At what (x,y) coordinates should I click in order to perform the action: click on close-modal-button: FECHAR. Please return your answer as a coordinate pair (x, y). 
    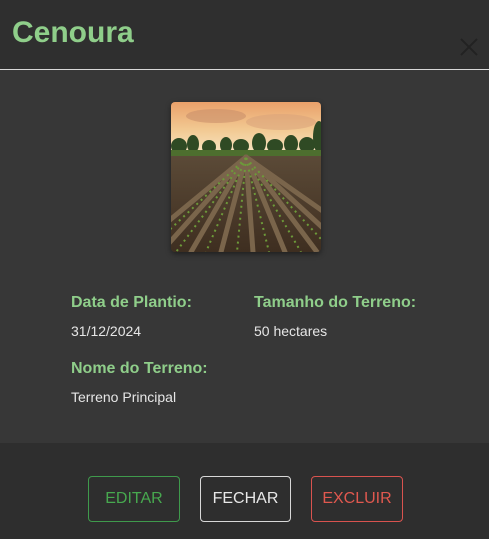
    Looking at the image, I should click on (245, 499).